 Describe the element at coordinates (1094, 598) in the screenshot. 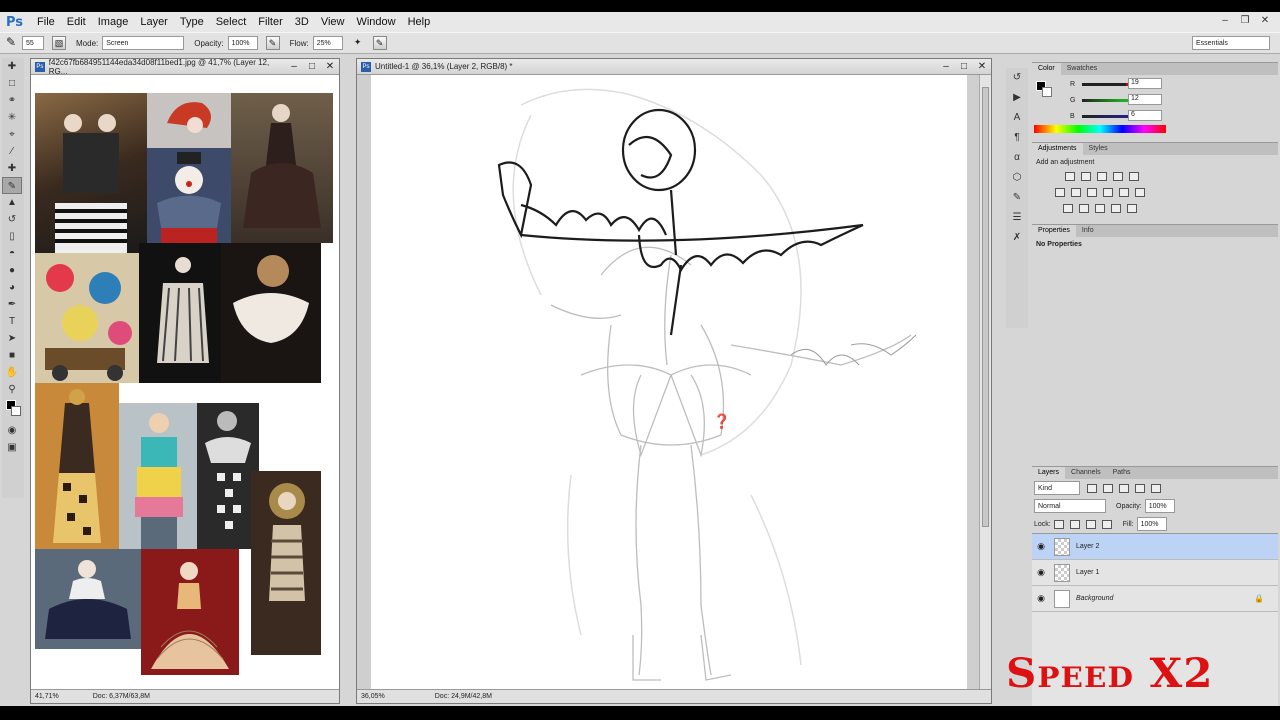

I see `layer-name: Background` at that location.